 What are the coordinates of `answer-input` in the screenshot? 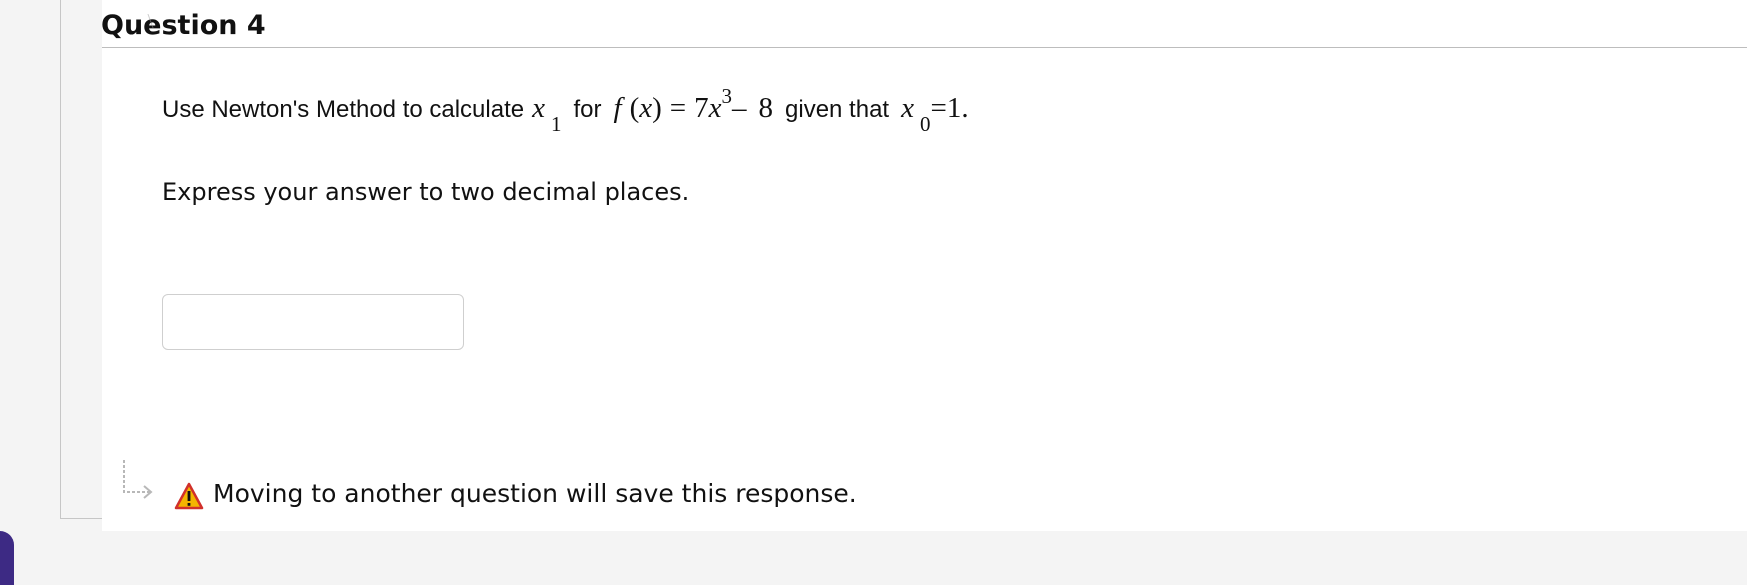 It's located at (313, 322).